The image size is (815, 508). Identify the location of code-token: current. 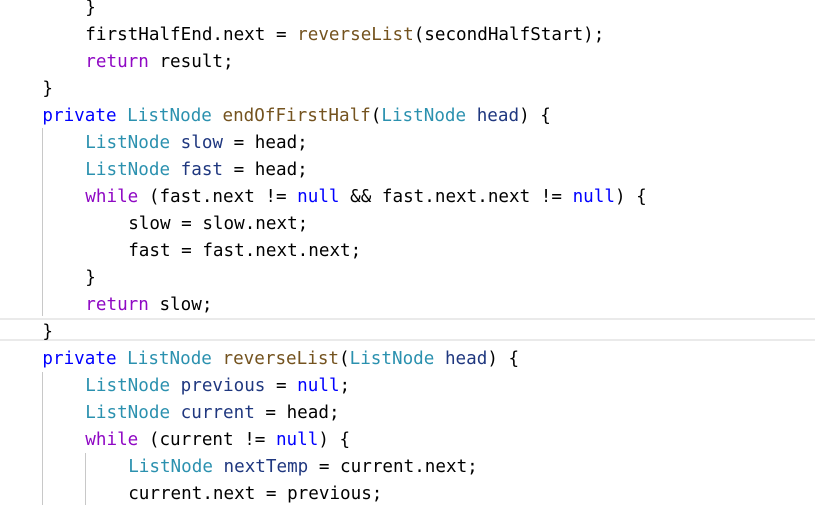
(217, 412).